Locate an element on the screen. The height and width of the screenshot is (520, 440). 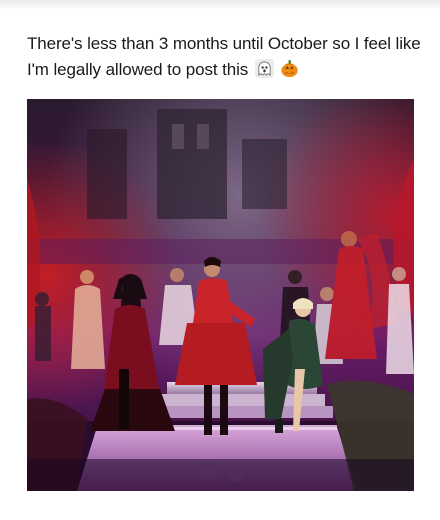
ghost-icon is located at coordinates (264, 68).